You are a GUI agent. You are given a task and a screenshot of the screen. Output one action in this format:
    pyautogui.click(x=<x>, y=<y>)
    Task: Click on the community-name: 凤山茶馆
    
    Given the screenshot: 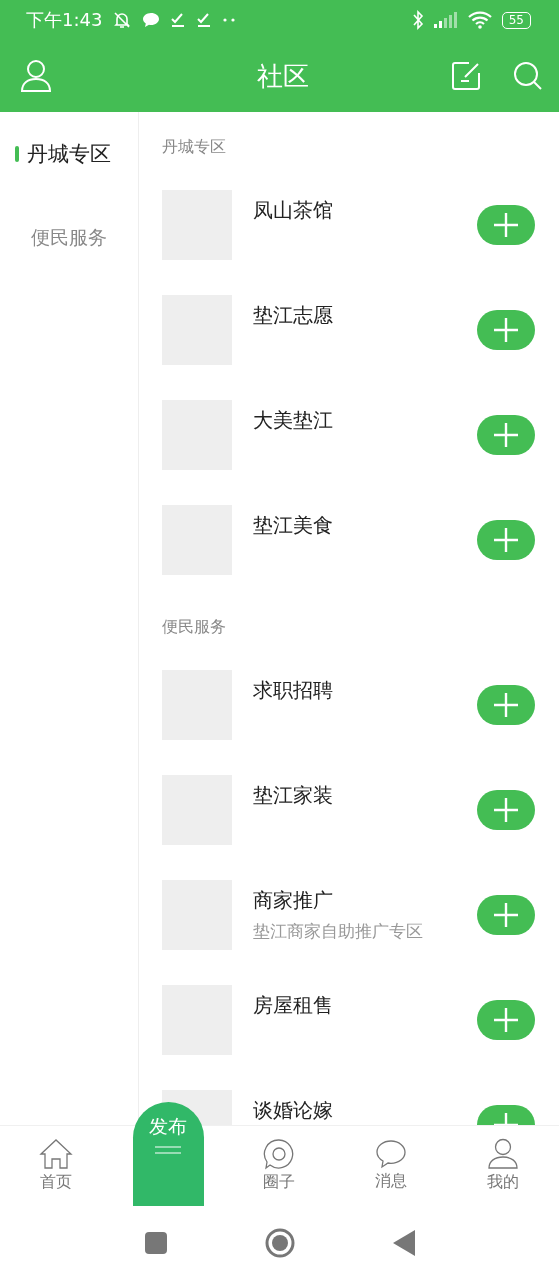 What is the action you would take?
    pyautogui.click(x=365, y=210)
    